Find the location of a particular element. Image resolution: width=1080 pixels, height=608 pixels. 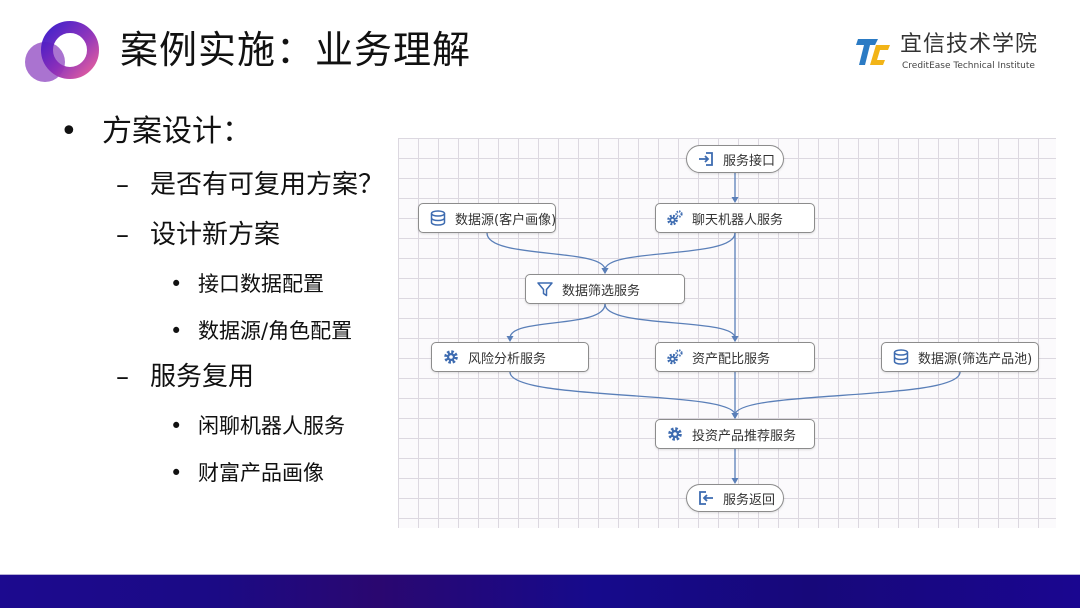

bullet-text: 服务复用 is located at coordinates (202, 377).